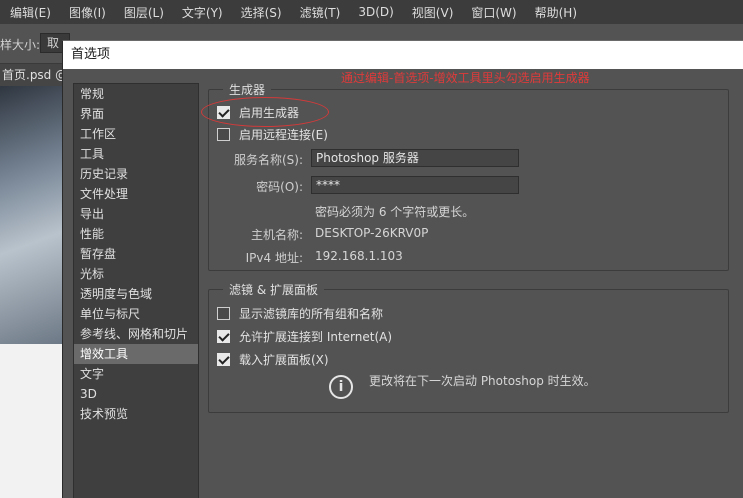 This screenshot has height=498, width=743. I want to click on allow-internet-checkbox, so click(223, 336).